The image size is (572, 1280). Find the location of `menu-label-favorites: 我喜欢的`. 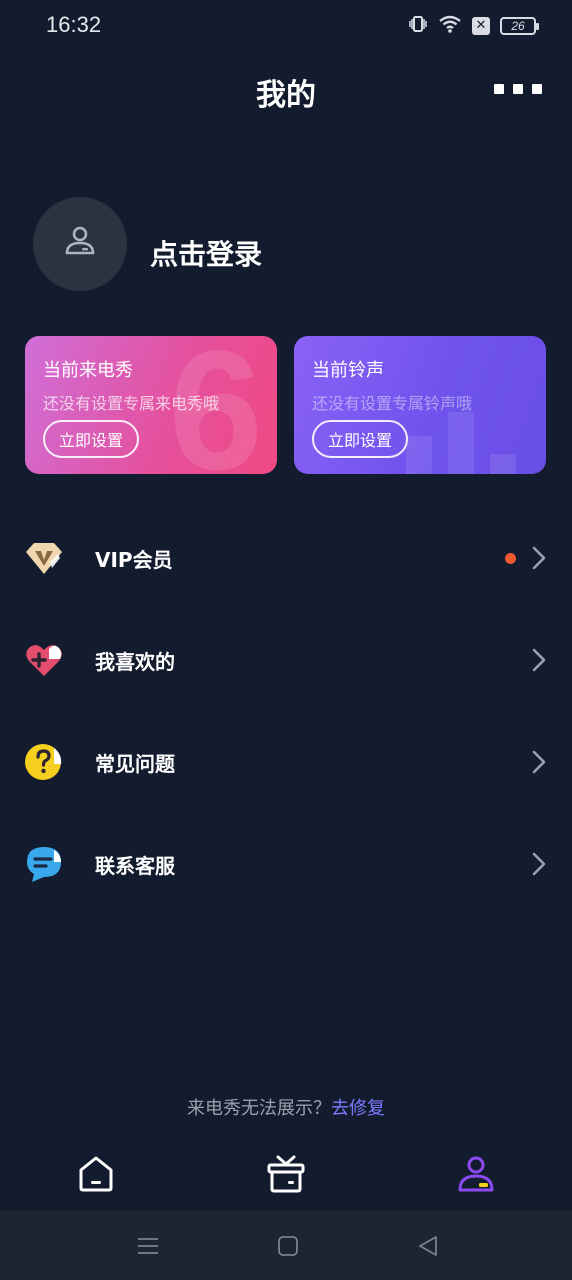

menu-label-favorites: 我喜欢的 is located at coordinates (135, 661).